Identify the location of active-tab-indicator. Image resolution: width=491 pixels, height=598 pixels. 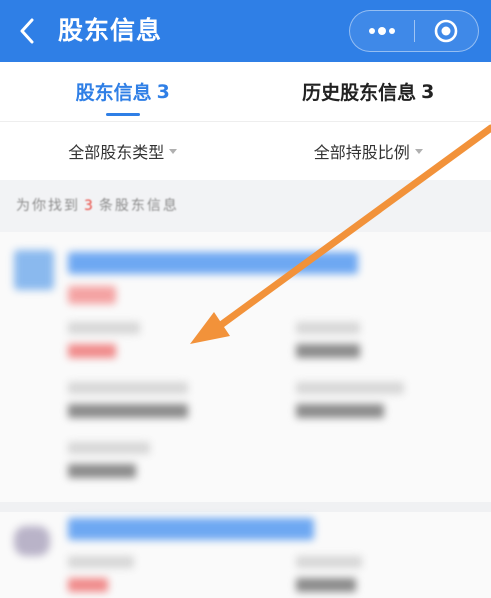
(122, 114).